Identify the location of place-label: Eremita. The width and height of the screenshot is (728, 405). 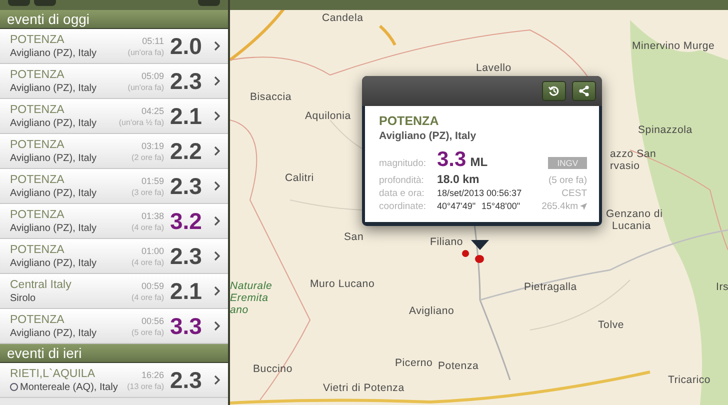
(249, 298).